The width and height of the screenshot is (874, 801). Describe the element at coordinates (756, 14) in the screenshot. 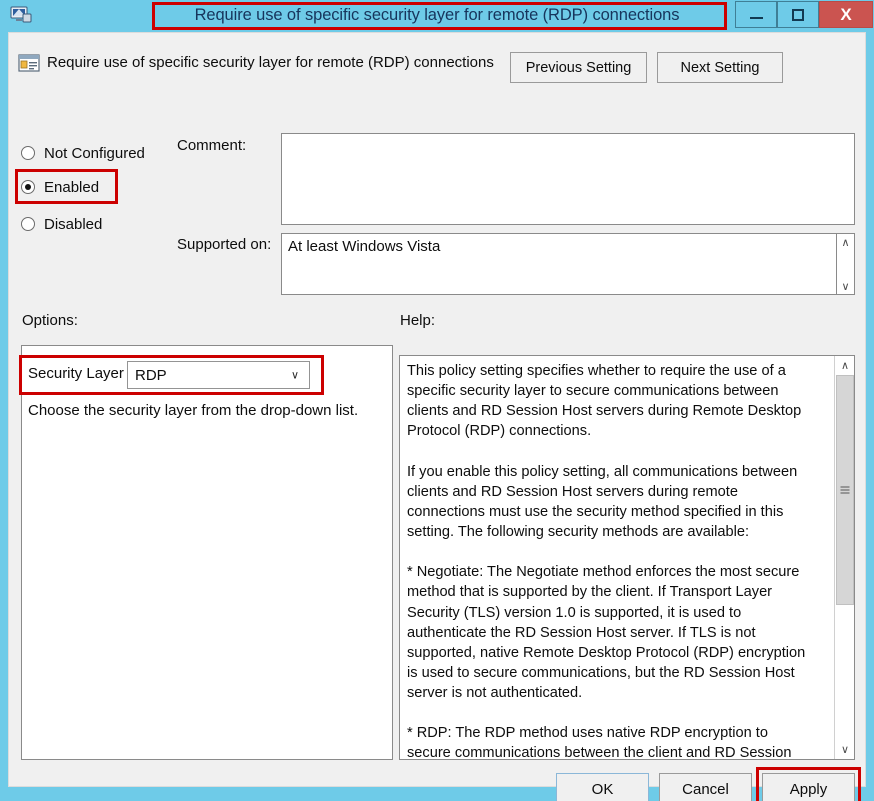

I see `minimize-button` at that location.